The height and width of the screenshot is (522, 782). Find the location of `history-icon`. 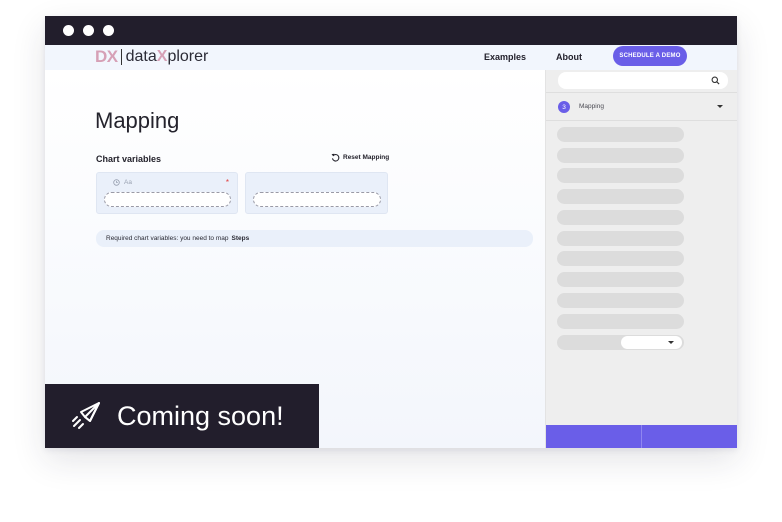

history-icon is located at coordinates (335, 157).